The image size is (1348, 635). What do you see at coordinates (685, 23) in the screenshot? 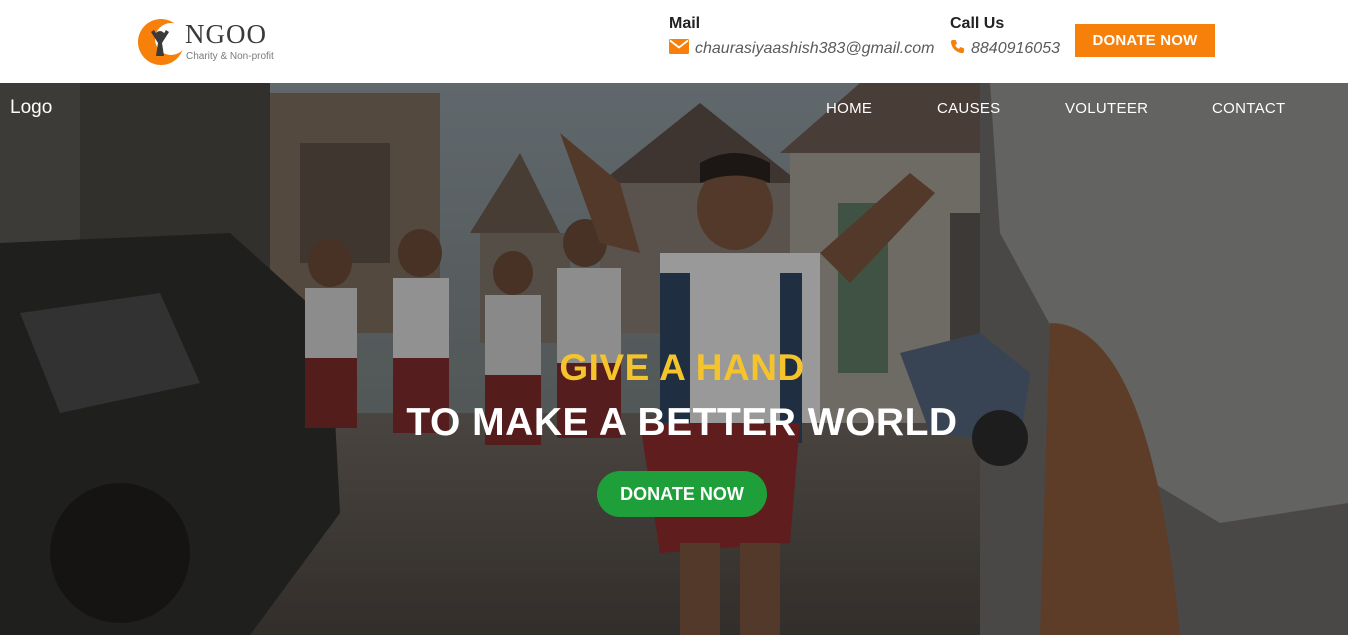
I see `mail-label: Mail` at bounding box center [685, 23].